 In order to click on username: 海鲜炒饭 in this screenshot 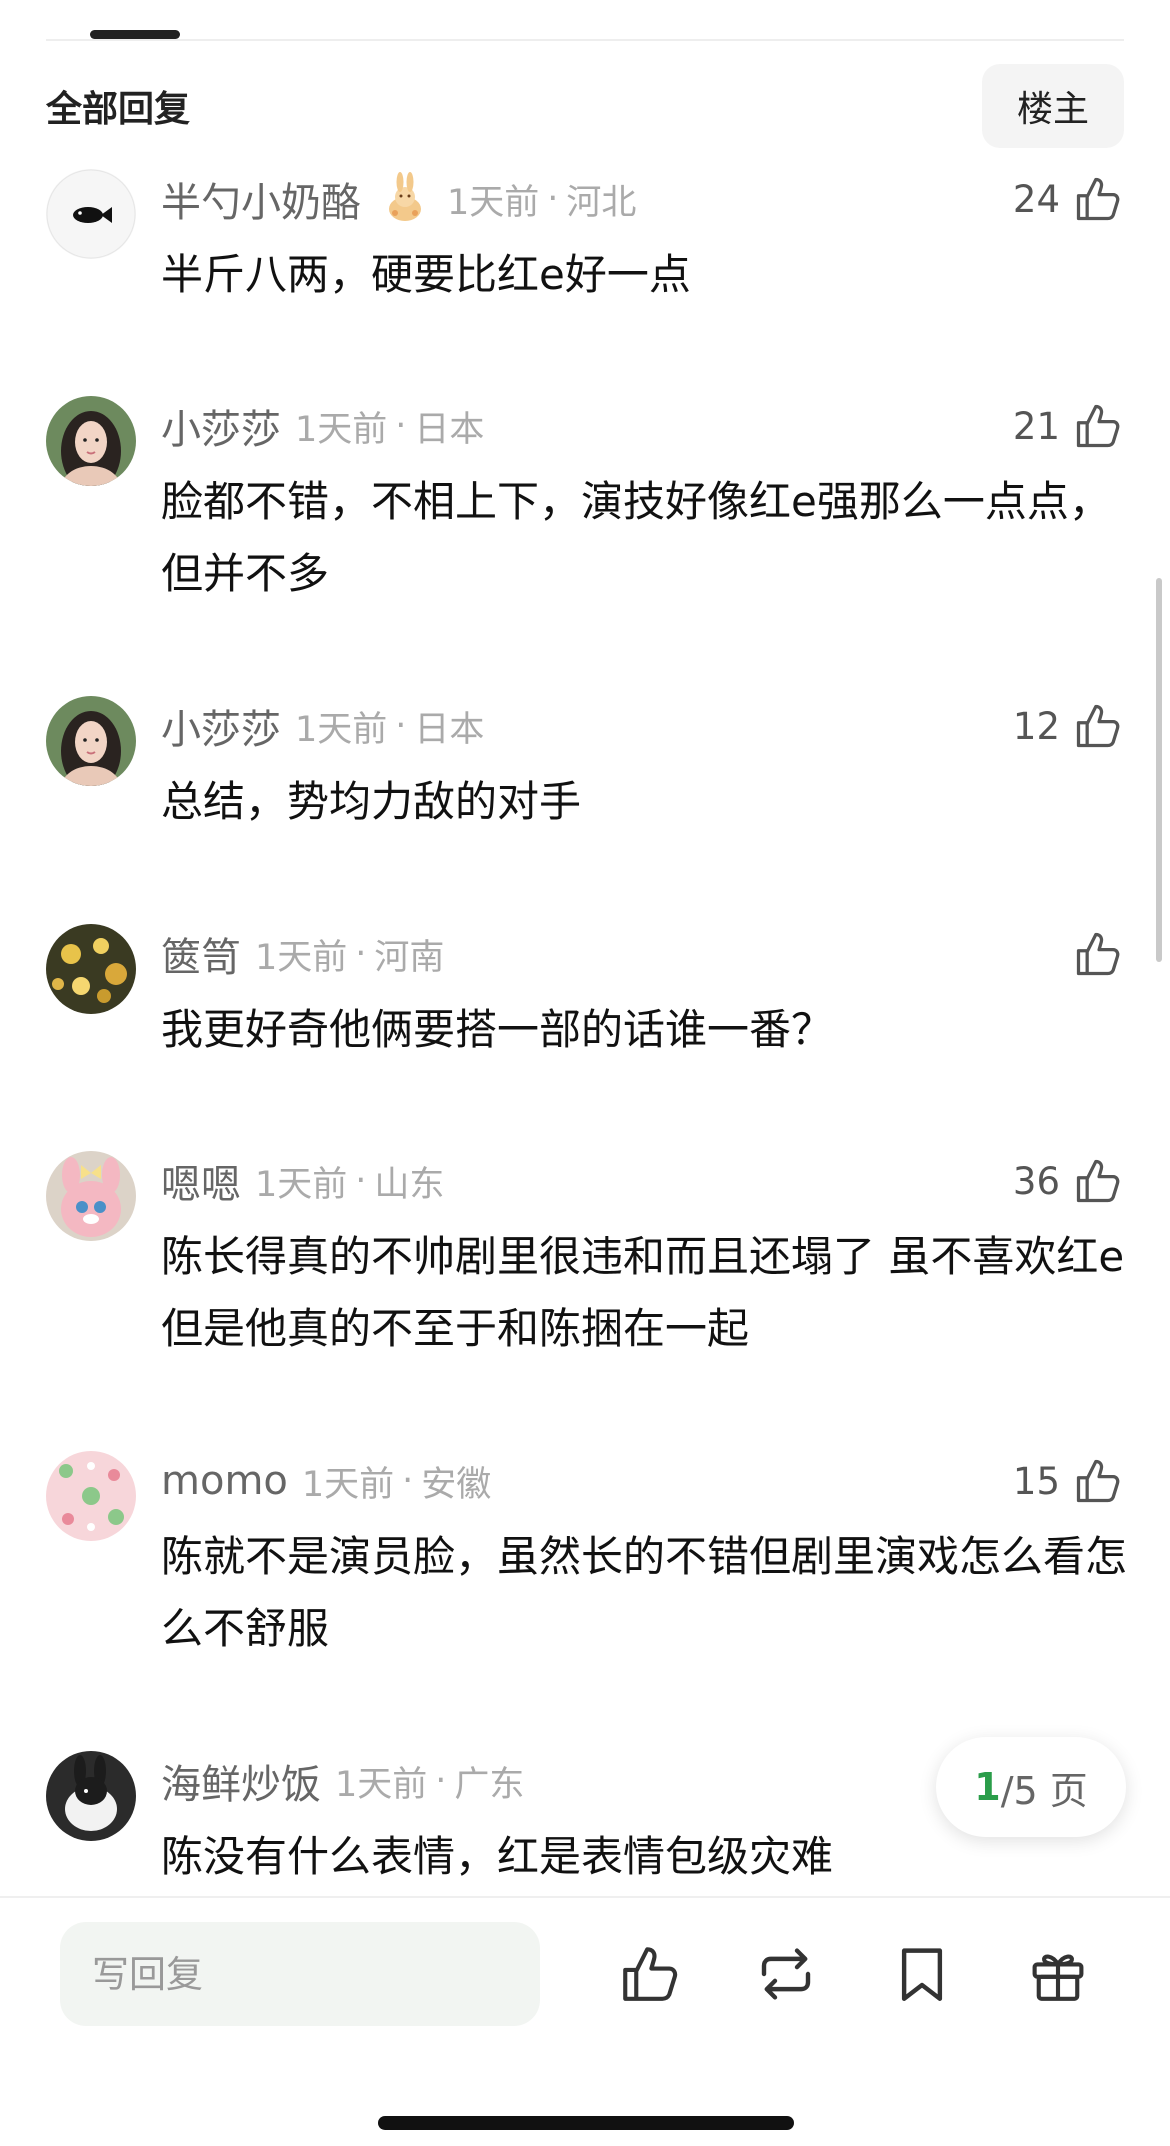, I will do `click(241, 1781)`.